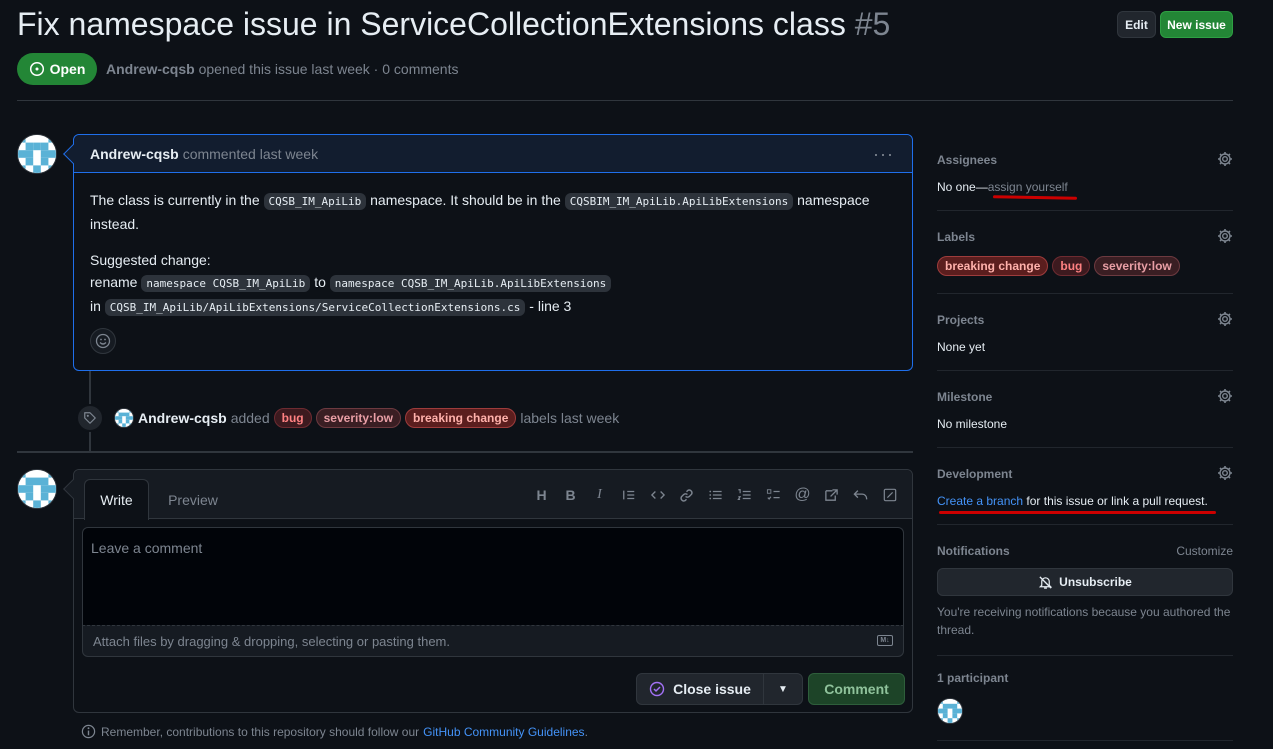 Image resolution: width=1273 pixels, height=749 pixels. I want to click on add-reaction-button, so click(103, 341).